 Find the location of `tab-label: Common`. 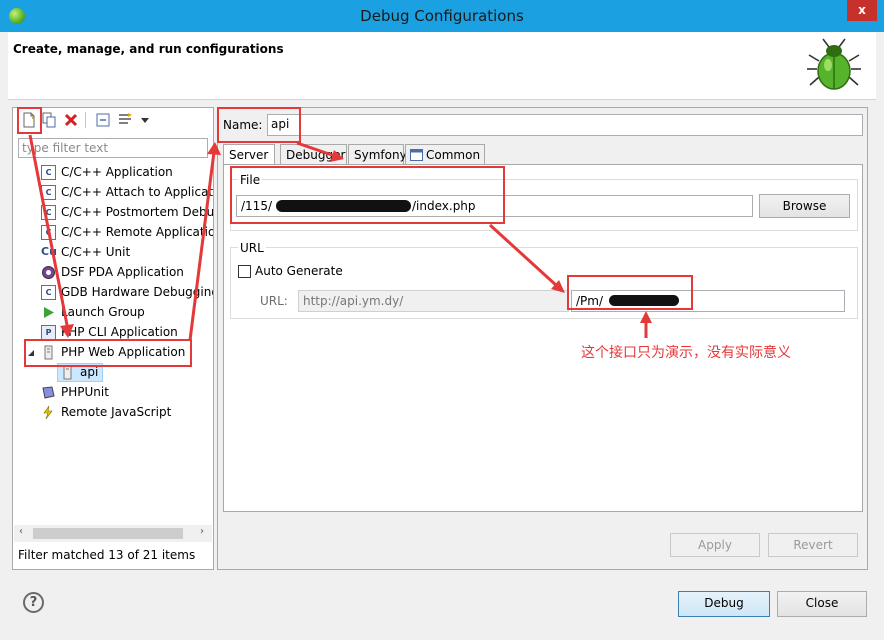

tab-label: Common is located at coordinates (453, 155).